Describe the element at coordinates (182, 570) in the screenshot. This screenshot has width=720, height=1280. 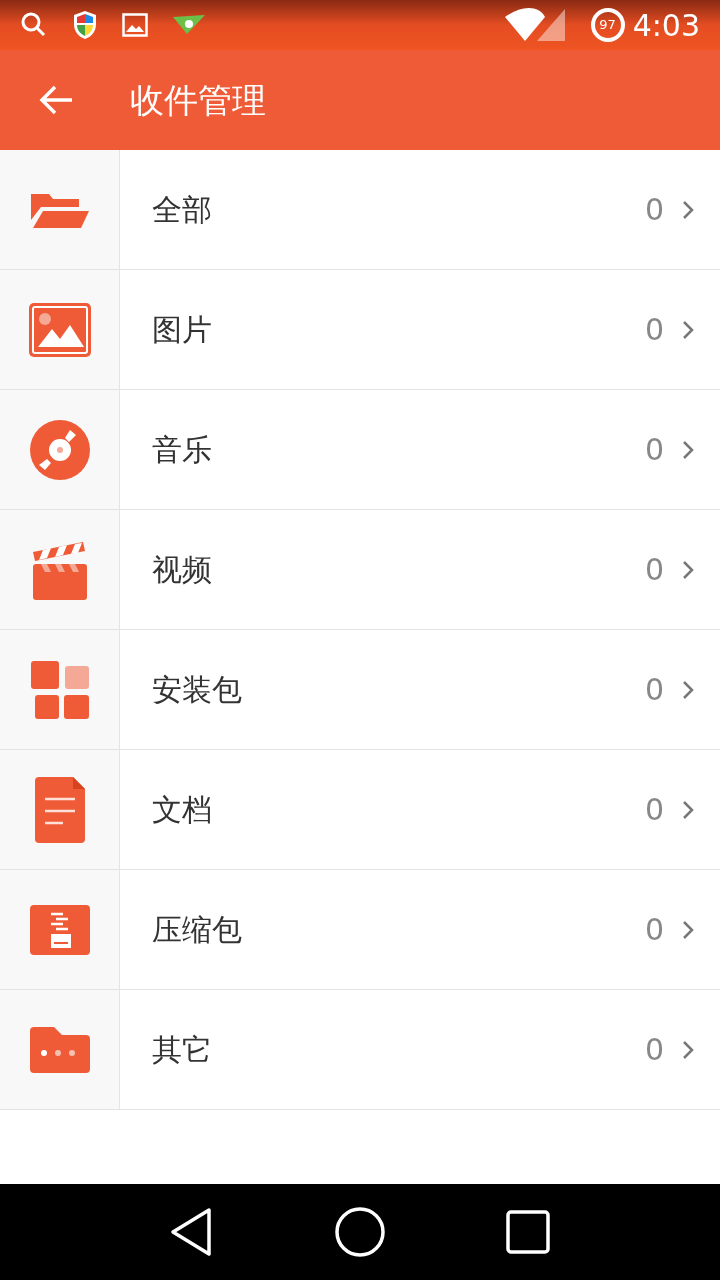
I see `category-label: 视频` at that location.